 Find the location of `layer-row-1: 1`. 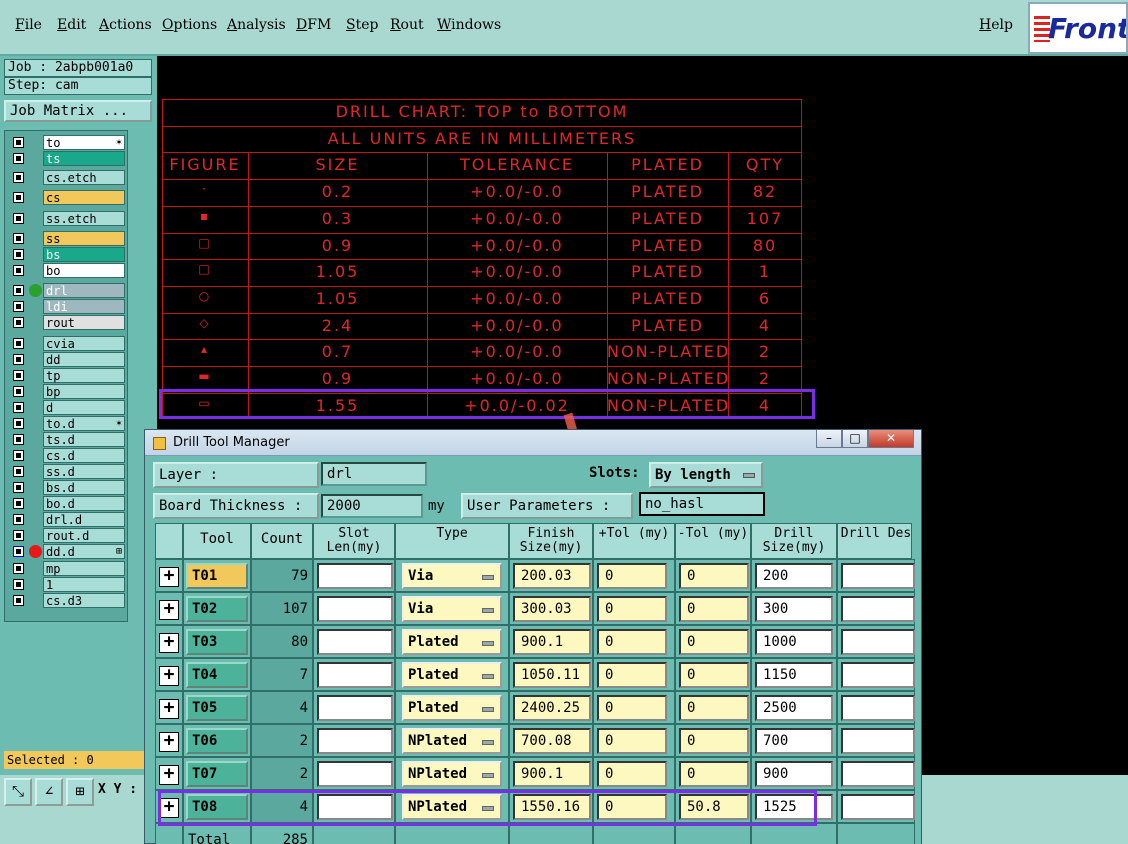

layer-row-1: 1 is located at coordinates (67, 584).